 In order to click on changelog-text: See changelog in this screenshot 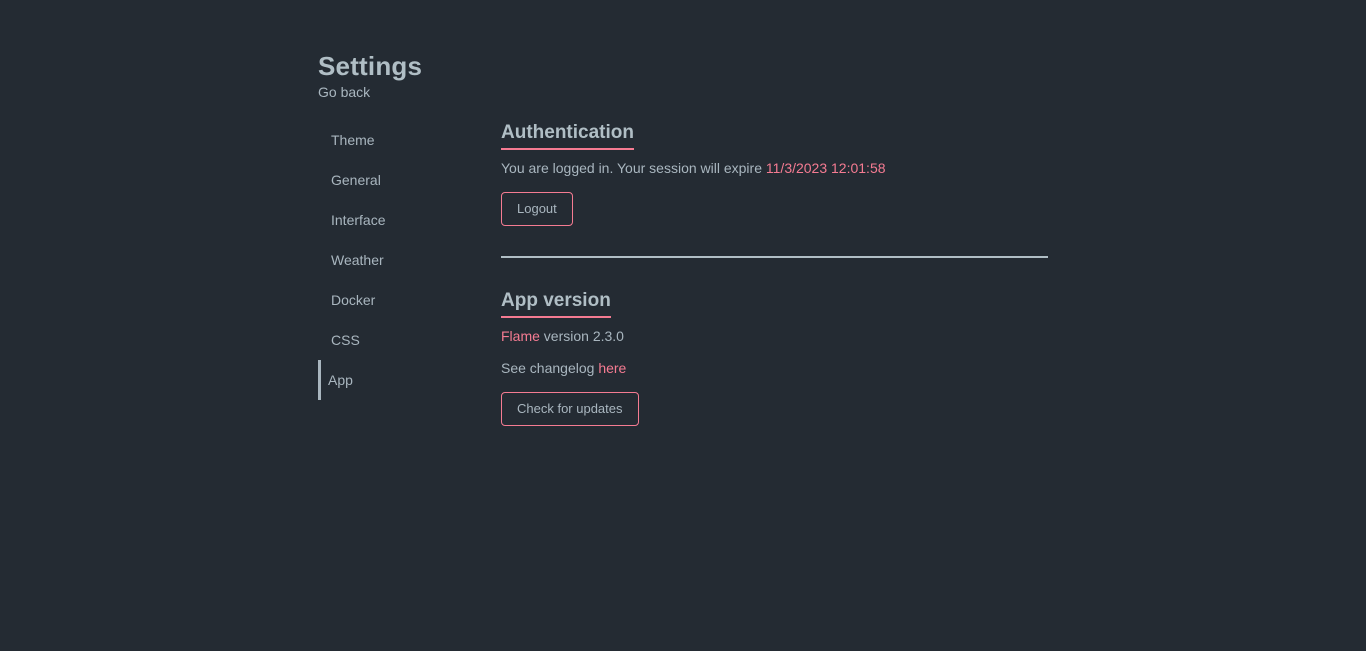, I will do `click(548, 368)`.